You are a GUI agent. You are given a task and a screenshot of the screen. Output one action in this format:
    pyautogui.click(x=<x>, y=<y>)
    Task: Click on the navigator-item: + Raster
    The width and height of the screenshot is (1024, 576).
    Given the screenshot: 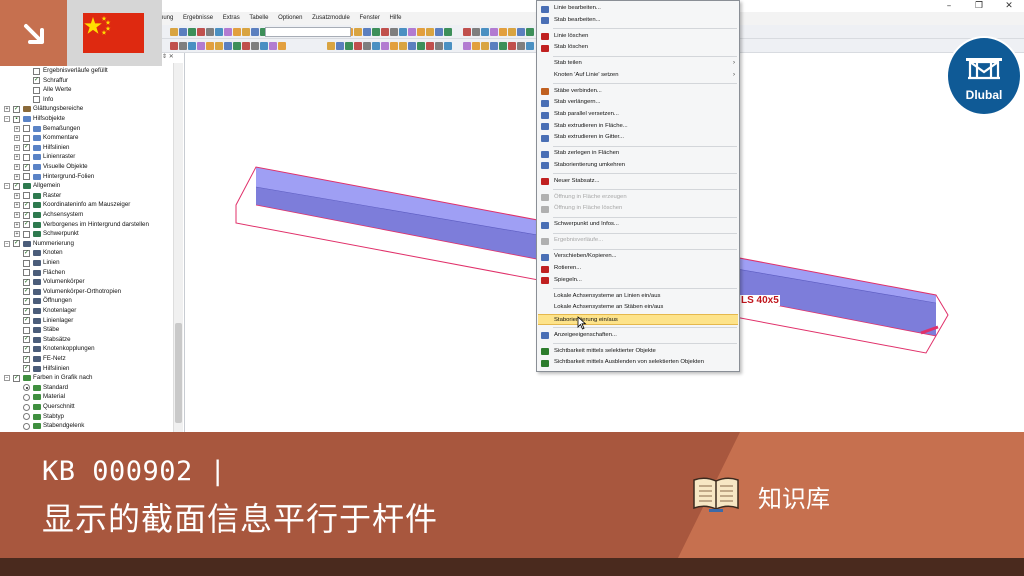 What is the action you would take?
    pyautogui.click(x=88, y=196)
    